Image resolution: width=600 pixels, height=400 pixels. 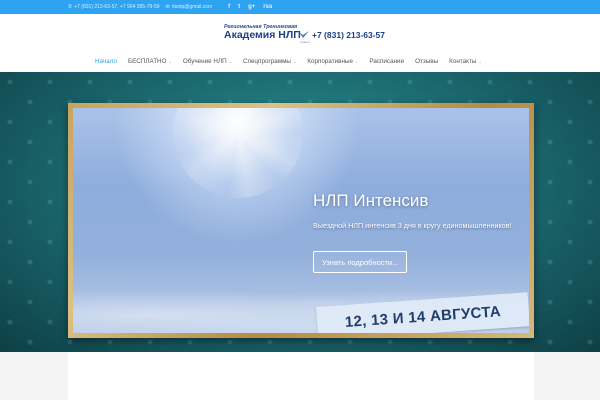 I want to click on nav-item-contacts: Контакты ⌄, so click(x=465, y=61).